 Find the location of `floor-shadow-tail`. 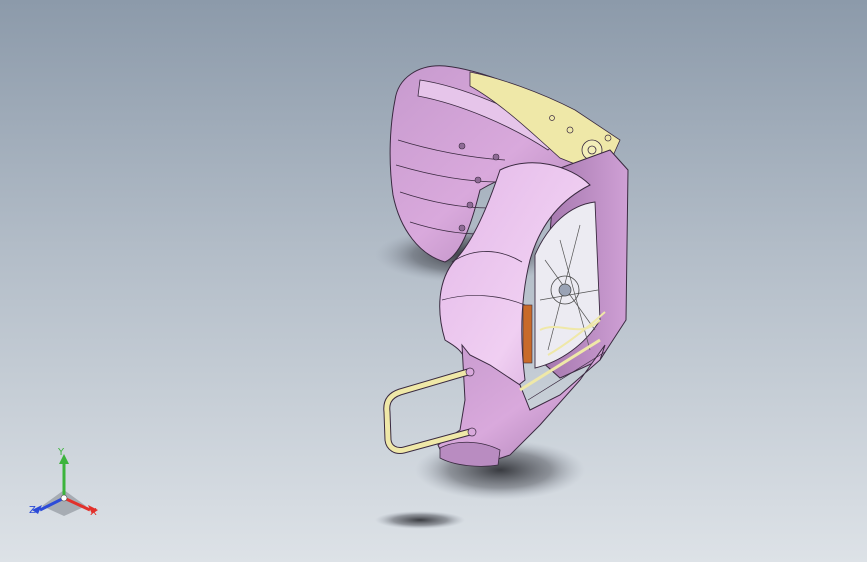

floor-shadow-tail is located at coordinates (420, 520).